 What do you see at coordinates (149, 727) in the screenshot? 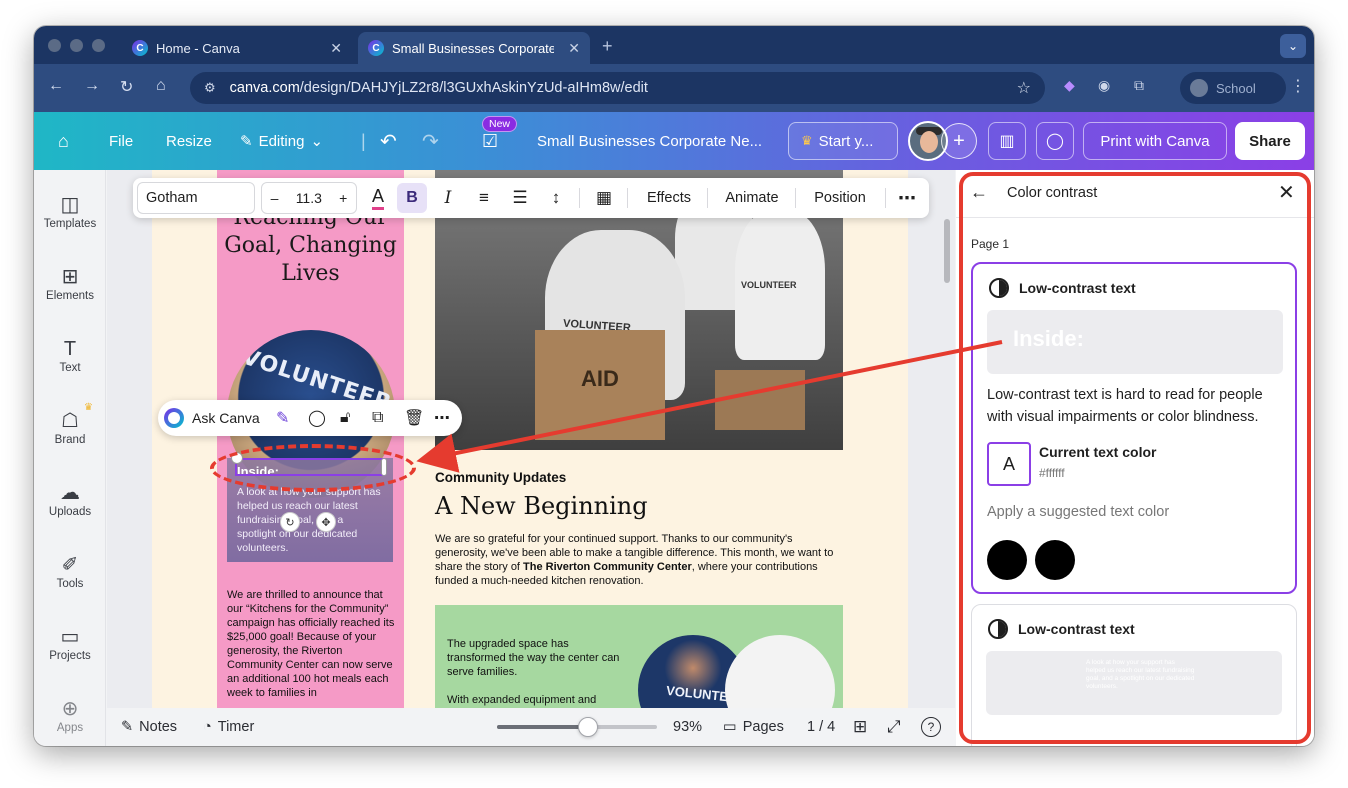
I see `notes-button: ✎ Notes` at bounding box center [149, 727].